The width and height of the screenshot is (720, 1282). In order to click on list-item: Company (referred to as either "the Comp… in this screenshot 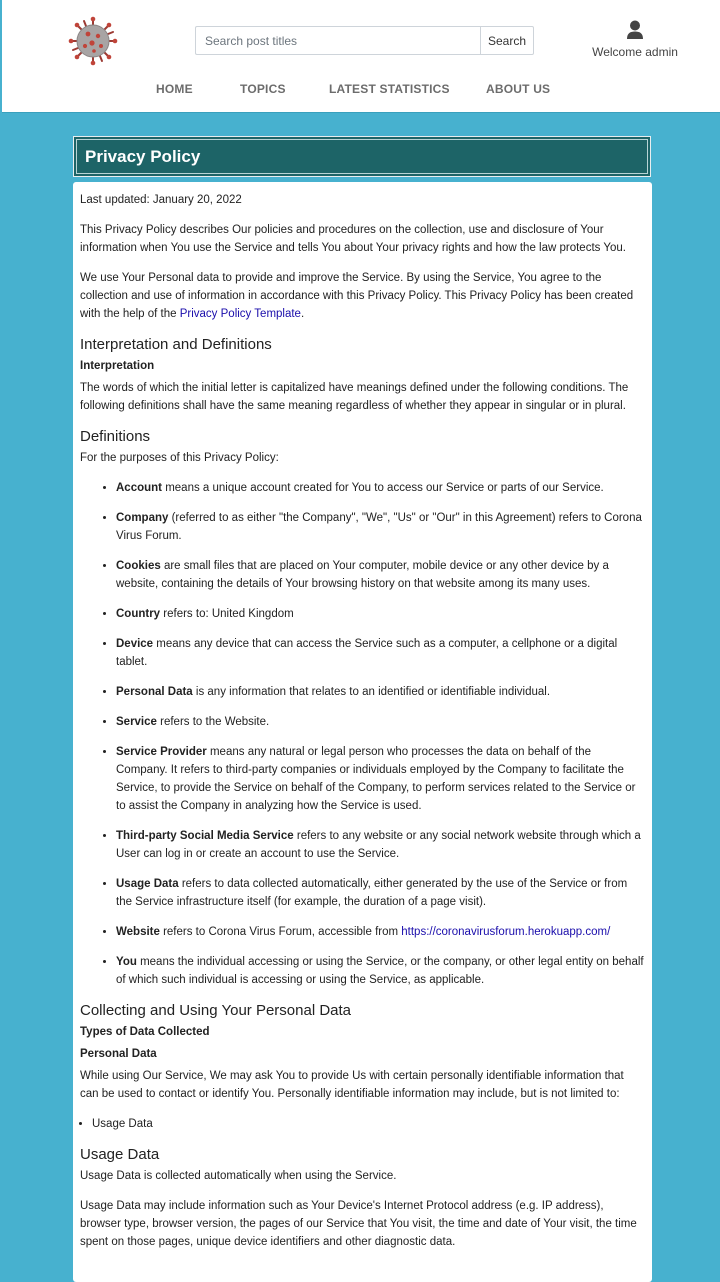, I will do `click(380, 527)`.